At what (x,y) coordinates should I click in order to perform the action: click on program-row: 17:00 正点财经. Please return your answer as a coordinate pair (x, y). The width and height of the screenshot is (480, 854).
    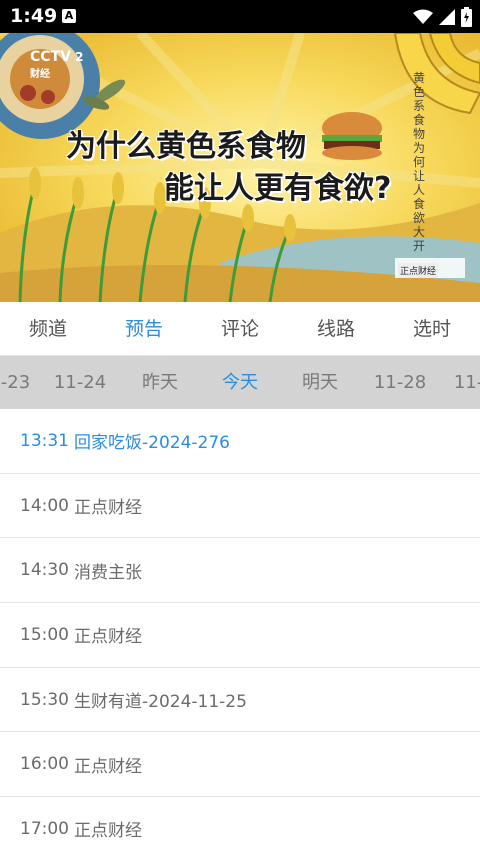
    Looking at the image, I should click on (240, 825).